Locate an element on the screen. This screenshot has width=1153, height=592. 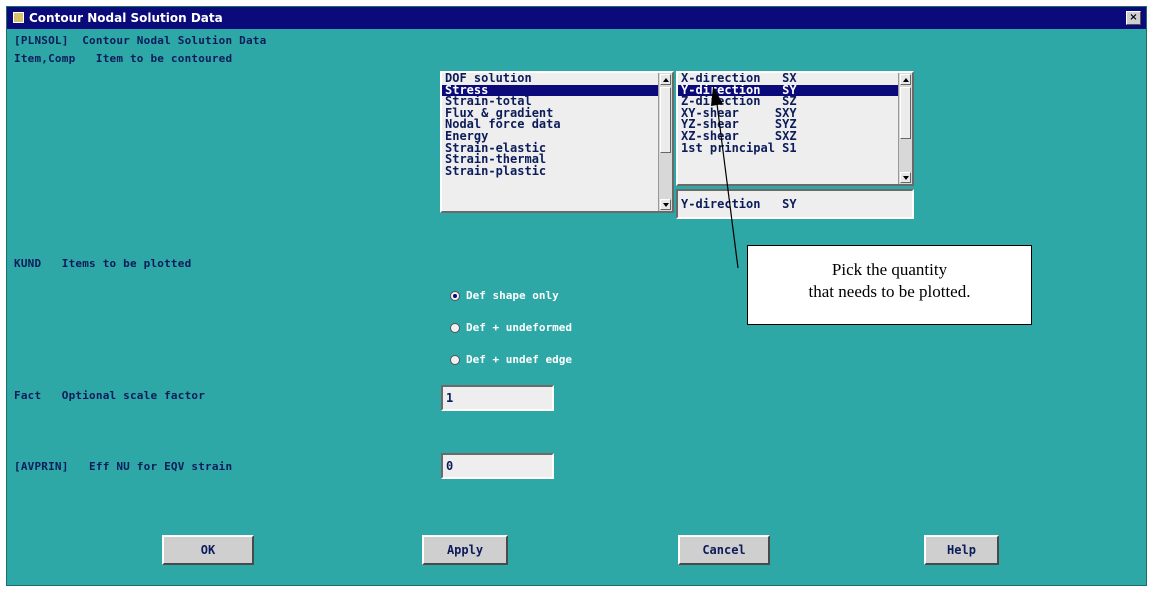
annotation-line-2: that needs to be plotted. is located at coordinates (889, 291).